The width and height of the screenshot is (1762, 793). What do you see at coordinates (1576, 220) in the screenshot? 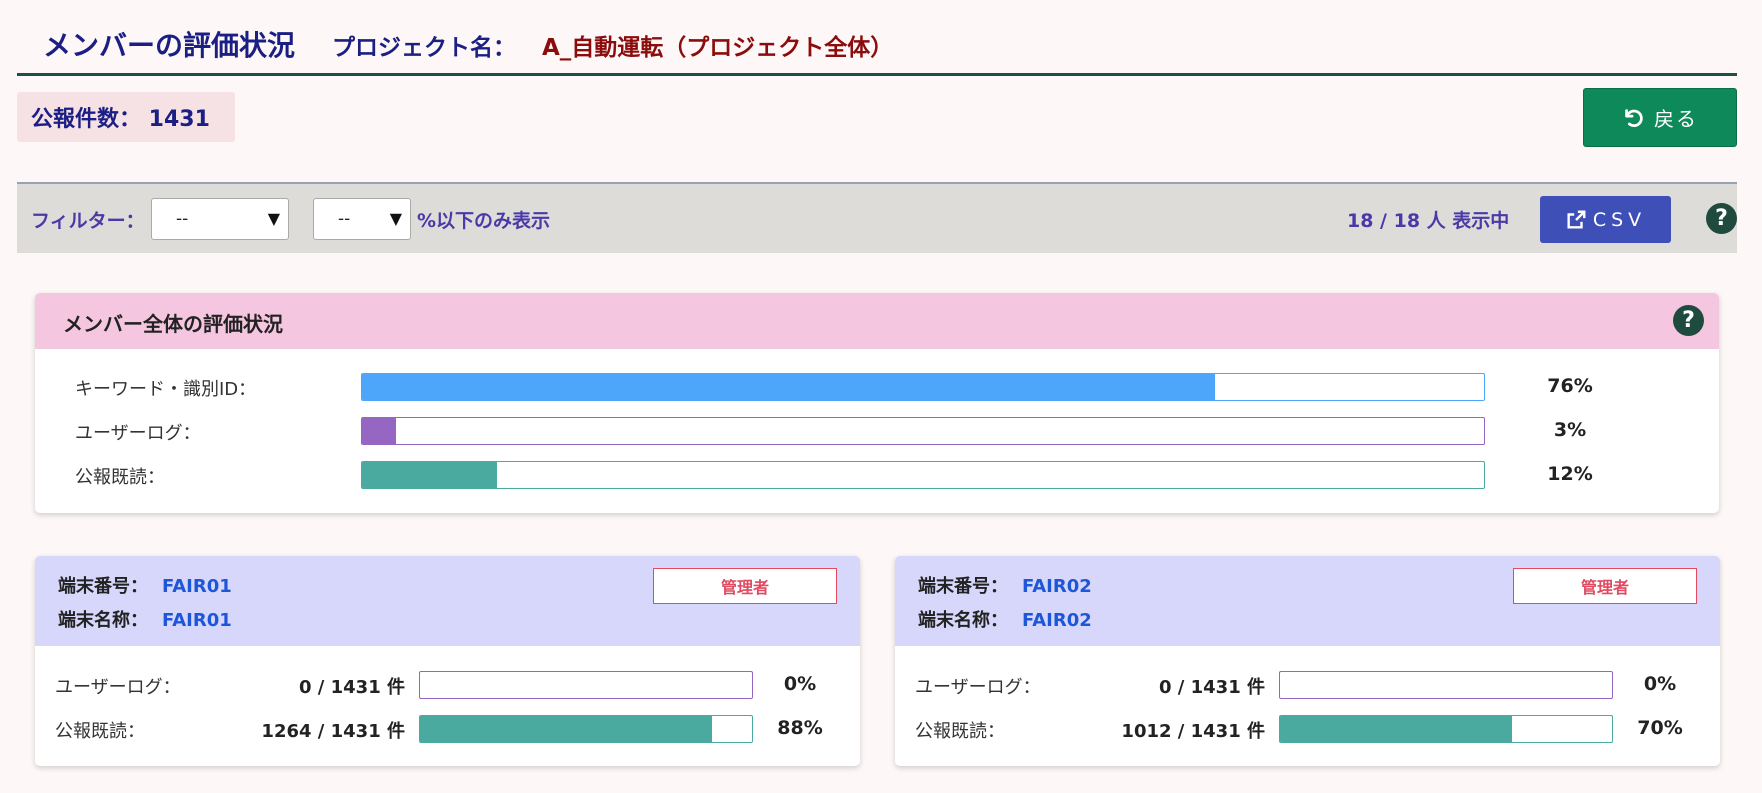
I see `external-link-icon` at bounding box center [1576, 220].